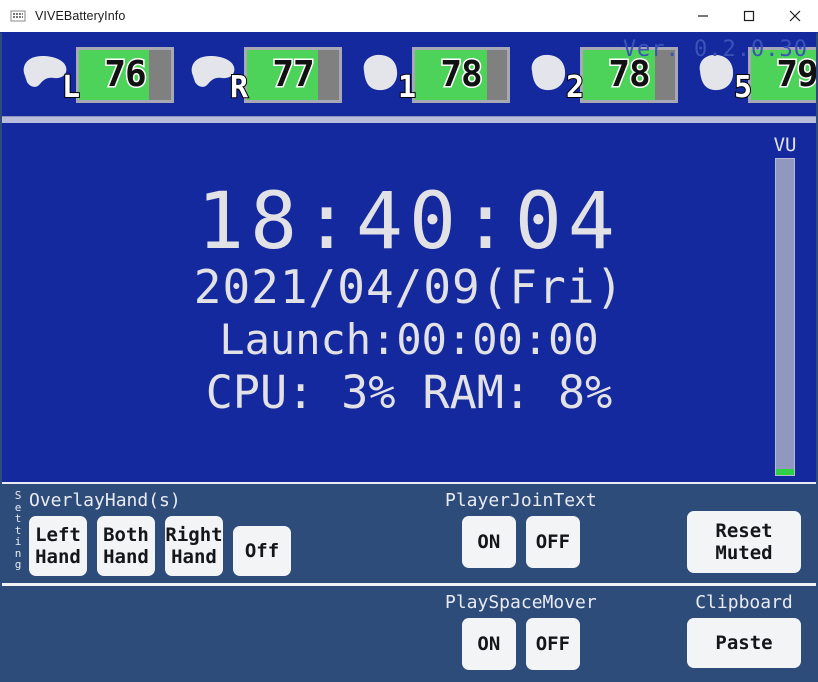 The width and height of the screenshot is (818, 682). I want to click on battery-percent: 77, so click(293, 74).